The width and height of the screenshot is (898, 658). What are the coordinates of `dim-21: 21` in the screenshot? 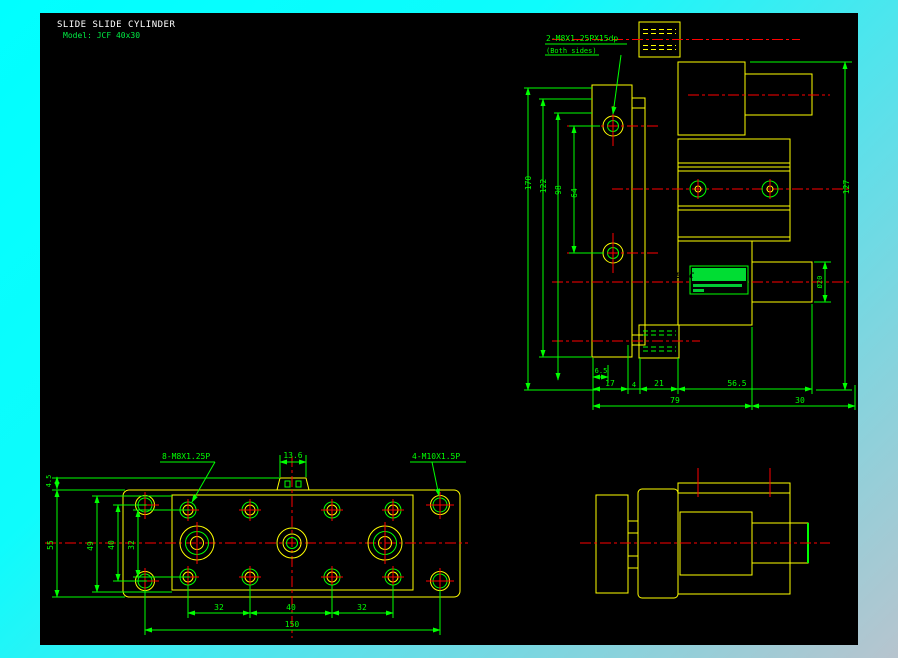 It's located at (659, 383).